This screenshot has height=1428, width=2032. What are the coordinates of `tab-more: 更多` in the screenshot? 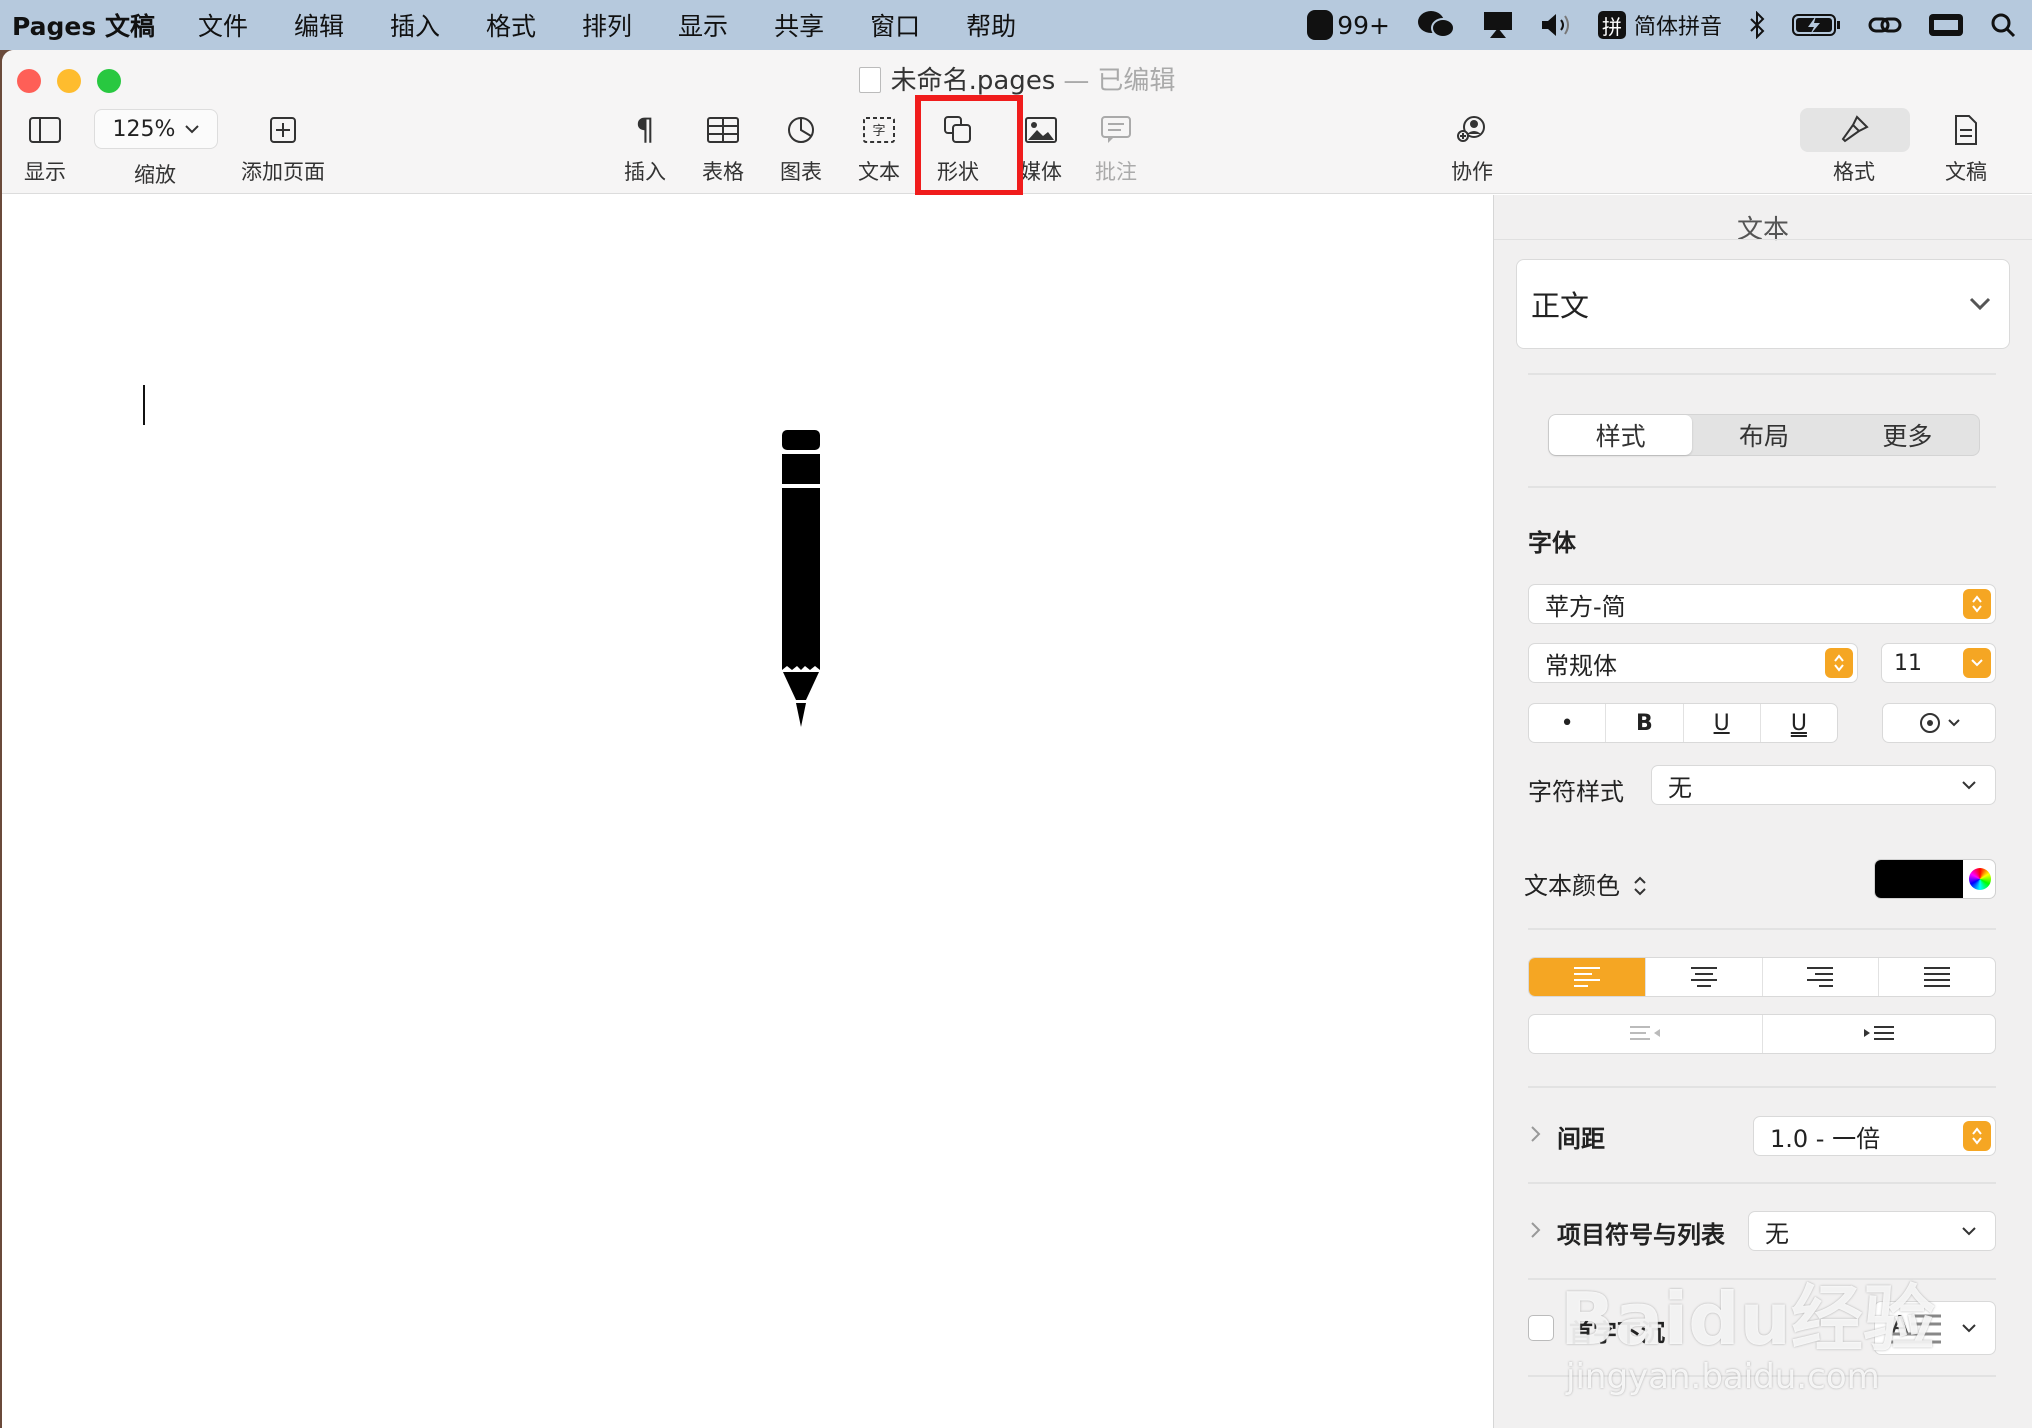 It's located at (1907, 435).